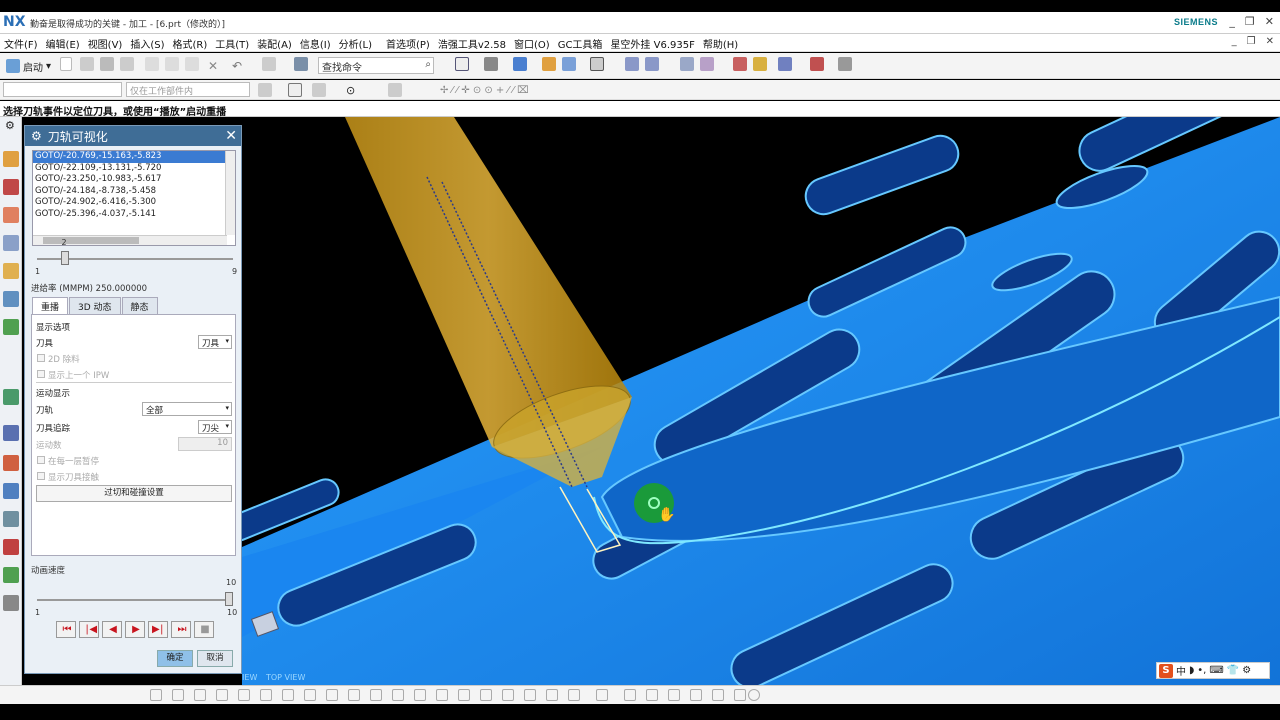 This screenshot has height=720, width=1280. Describe the element at coordinates (398, 695) in the screenshot. I see `link-icon` at that location.